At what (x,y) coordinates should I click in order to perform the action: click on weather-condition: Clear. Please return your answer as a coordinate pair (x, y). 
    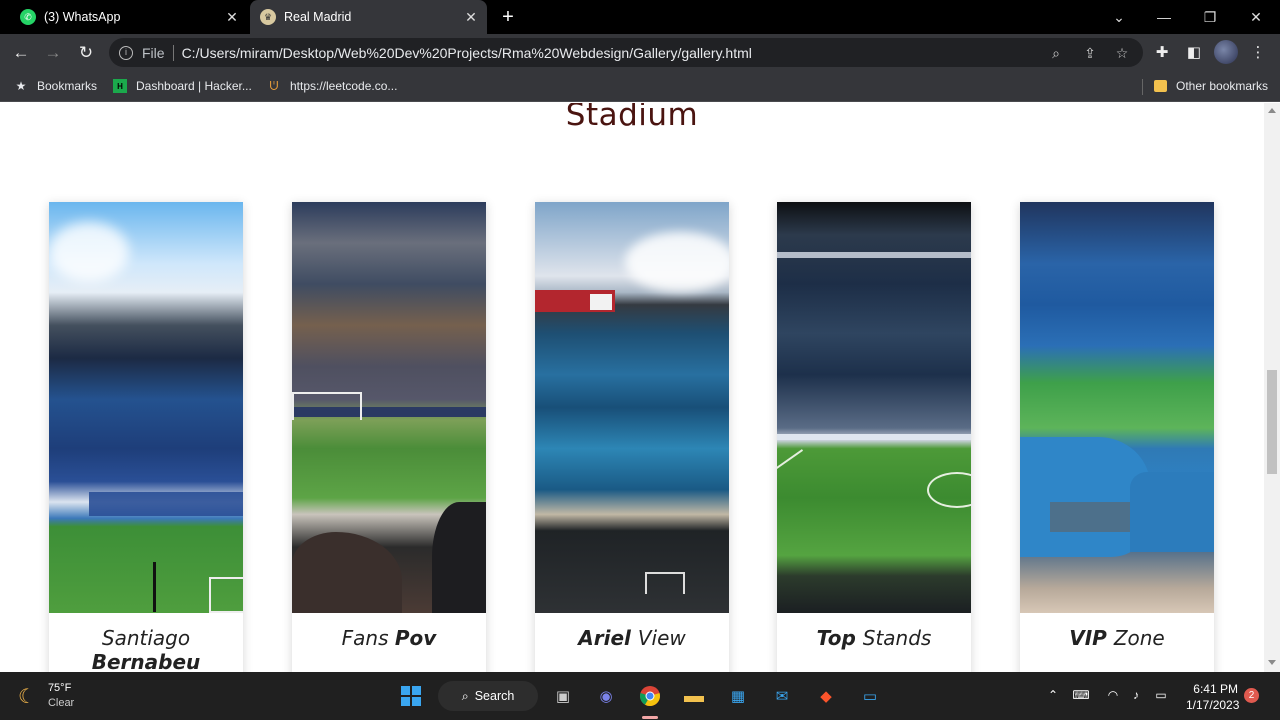
    Looking at the image, I should click on (61, 703).